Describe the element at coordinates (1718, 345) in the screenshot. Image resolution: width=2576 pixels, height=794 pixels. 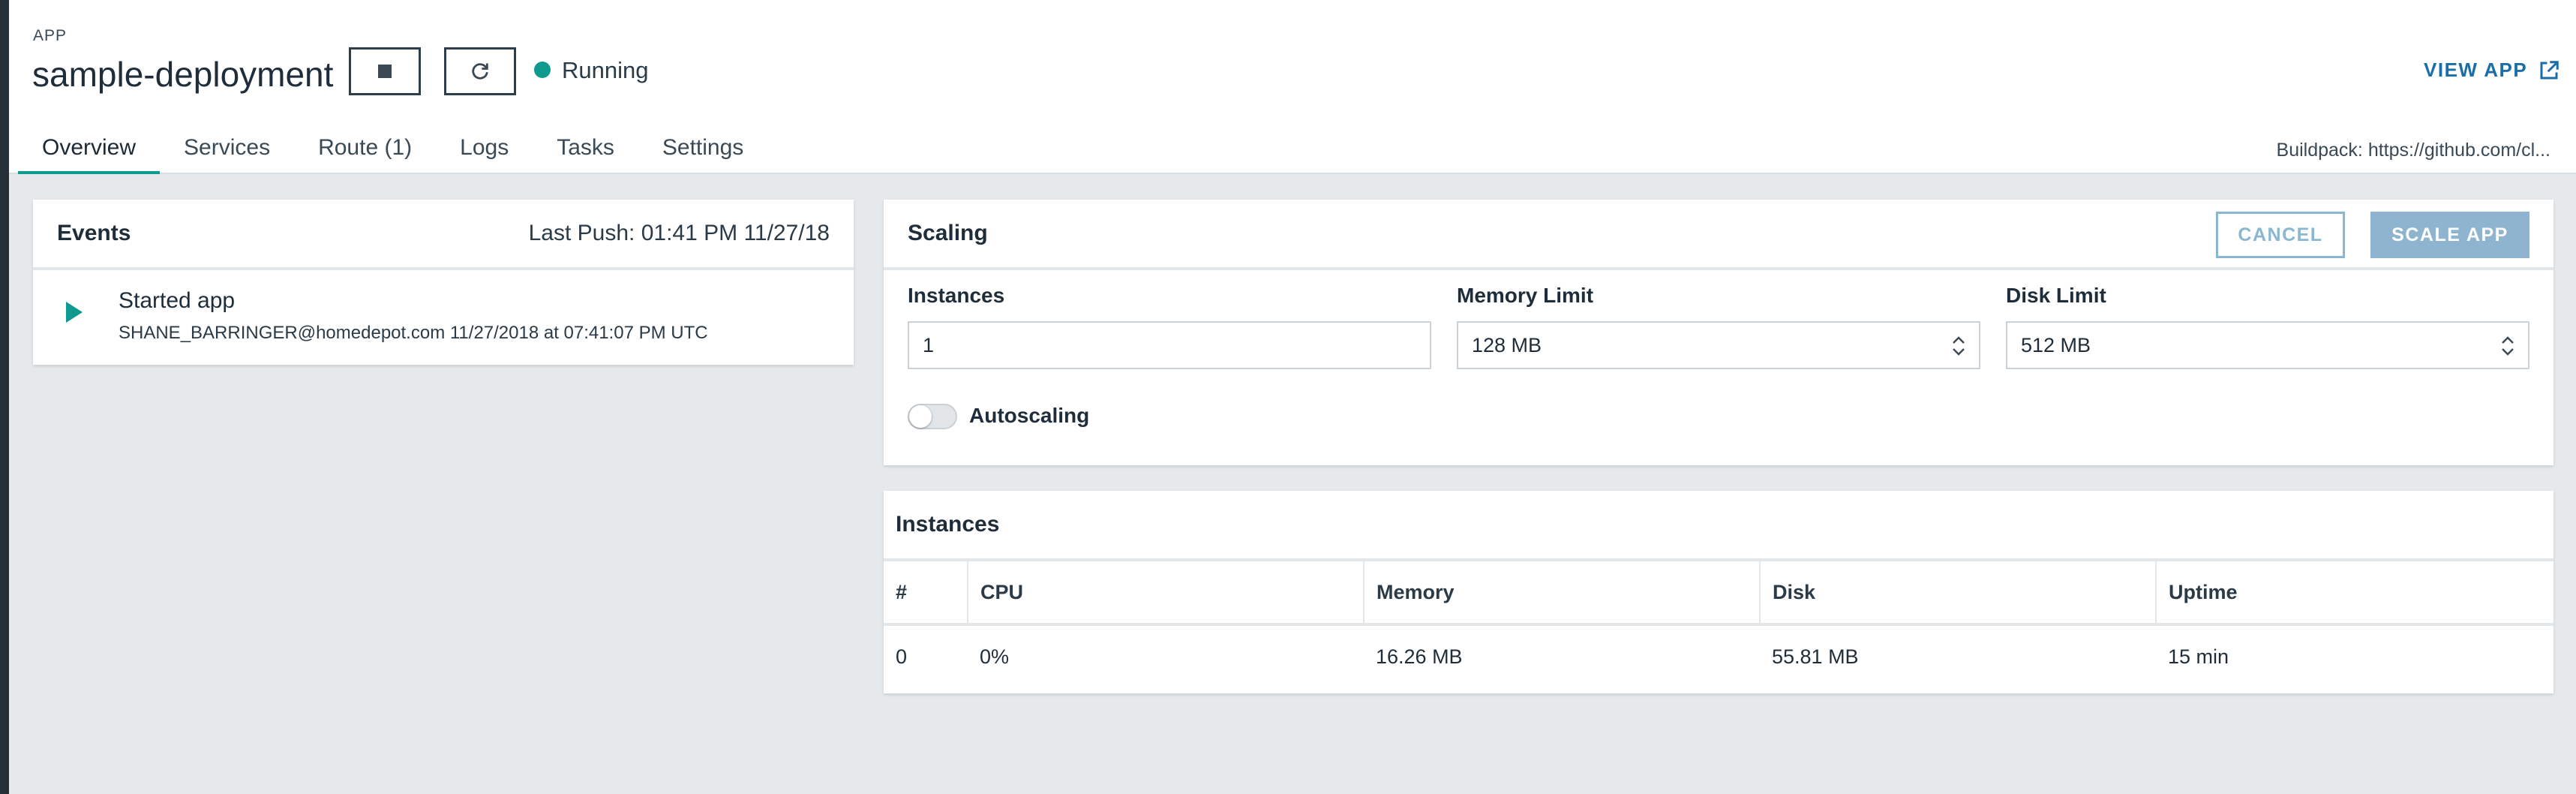
I see `memory-limit-select: 128 MB` at that location.